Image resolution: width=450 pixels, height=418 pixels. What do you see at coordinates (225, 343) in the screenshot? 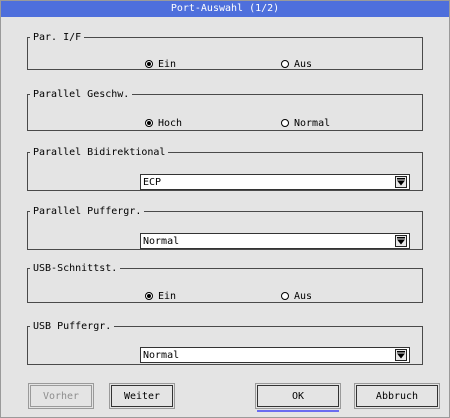
I see `group-usb-buffer: USB Puffergr. Normal` at bounding box center [225, 343].